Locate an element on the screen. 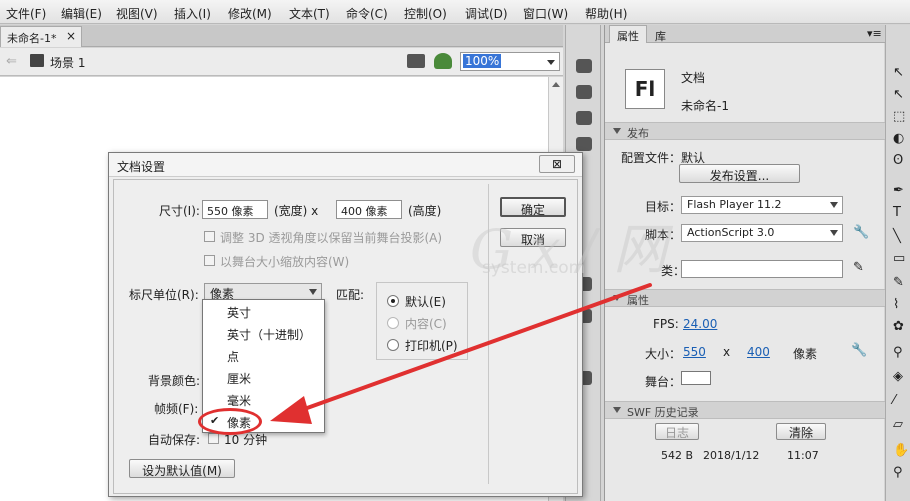 The width and height of the screenshot is (910, 501). watermark-text: system.com is located at coordinates (534, 268).